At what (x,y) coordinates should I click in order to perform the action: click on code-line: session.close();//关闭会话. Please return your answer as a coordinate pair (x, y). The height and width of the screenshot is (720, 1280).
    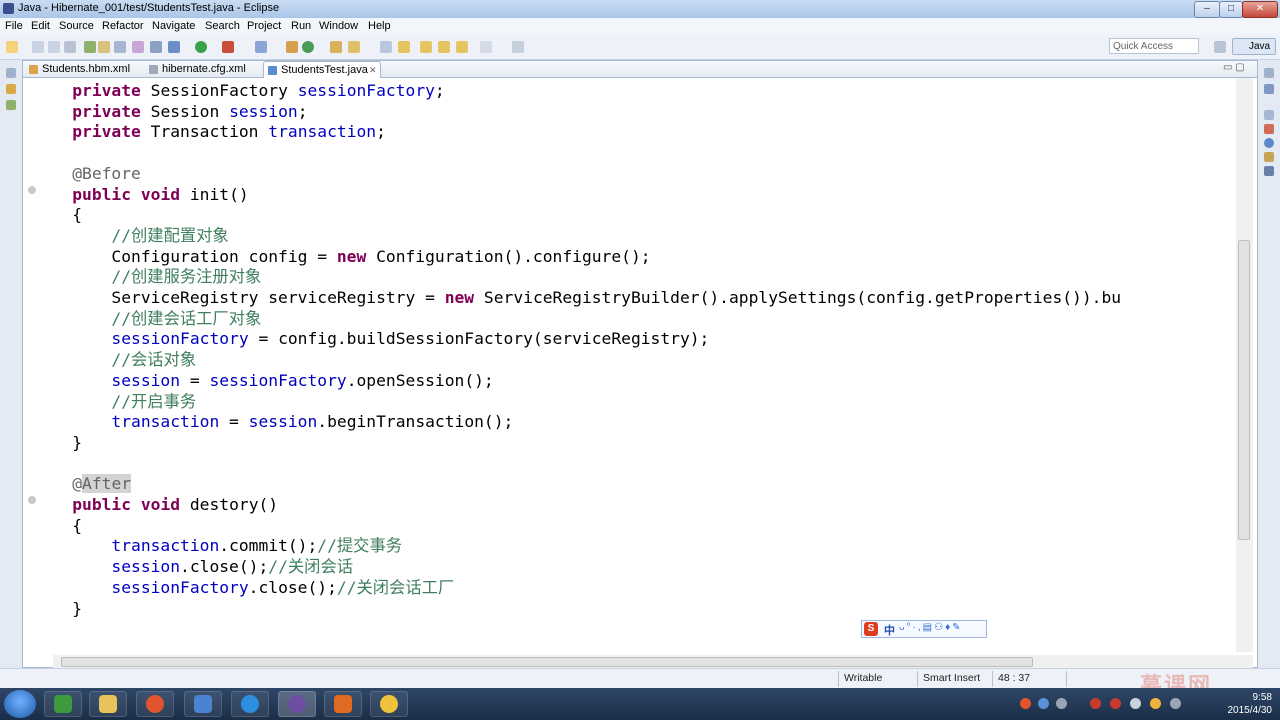
    Looking at the image, I should click on (193, 566).